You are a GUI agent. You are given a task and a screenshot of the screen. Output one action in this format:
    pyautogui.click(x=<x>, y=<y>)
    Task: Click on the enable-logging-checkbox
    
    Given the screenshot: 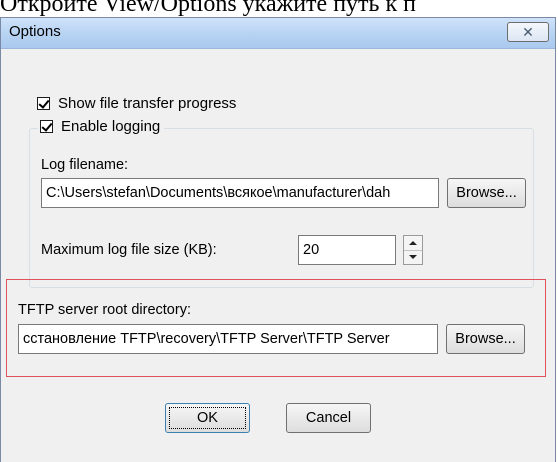 What is the action you would take?
    pyautogui.click(x=46, y=126)
    